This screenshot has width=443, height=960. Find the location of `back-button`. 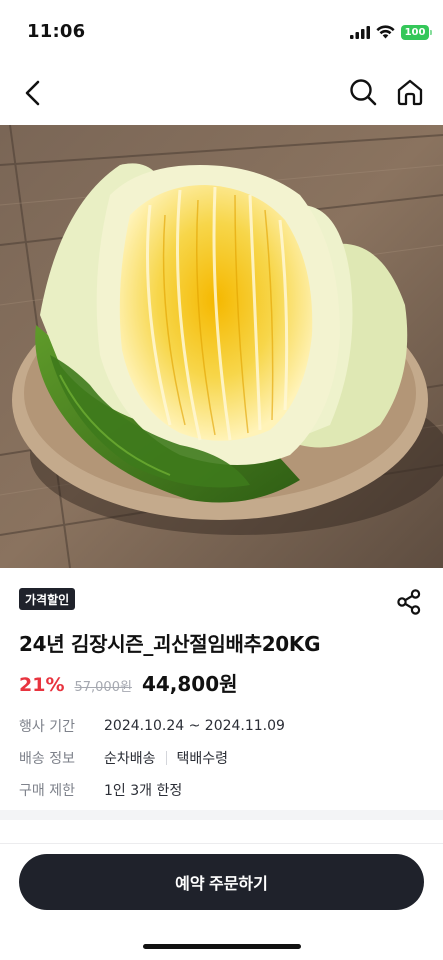

back-button is located at coordinates (34, 93).